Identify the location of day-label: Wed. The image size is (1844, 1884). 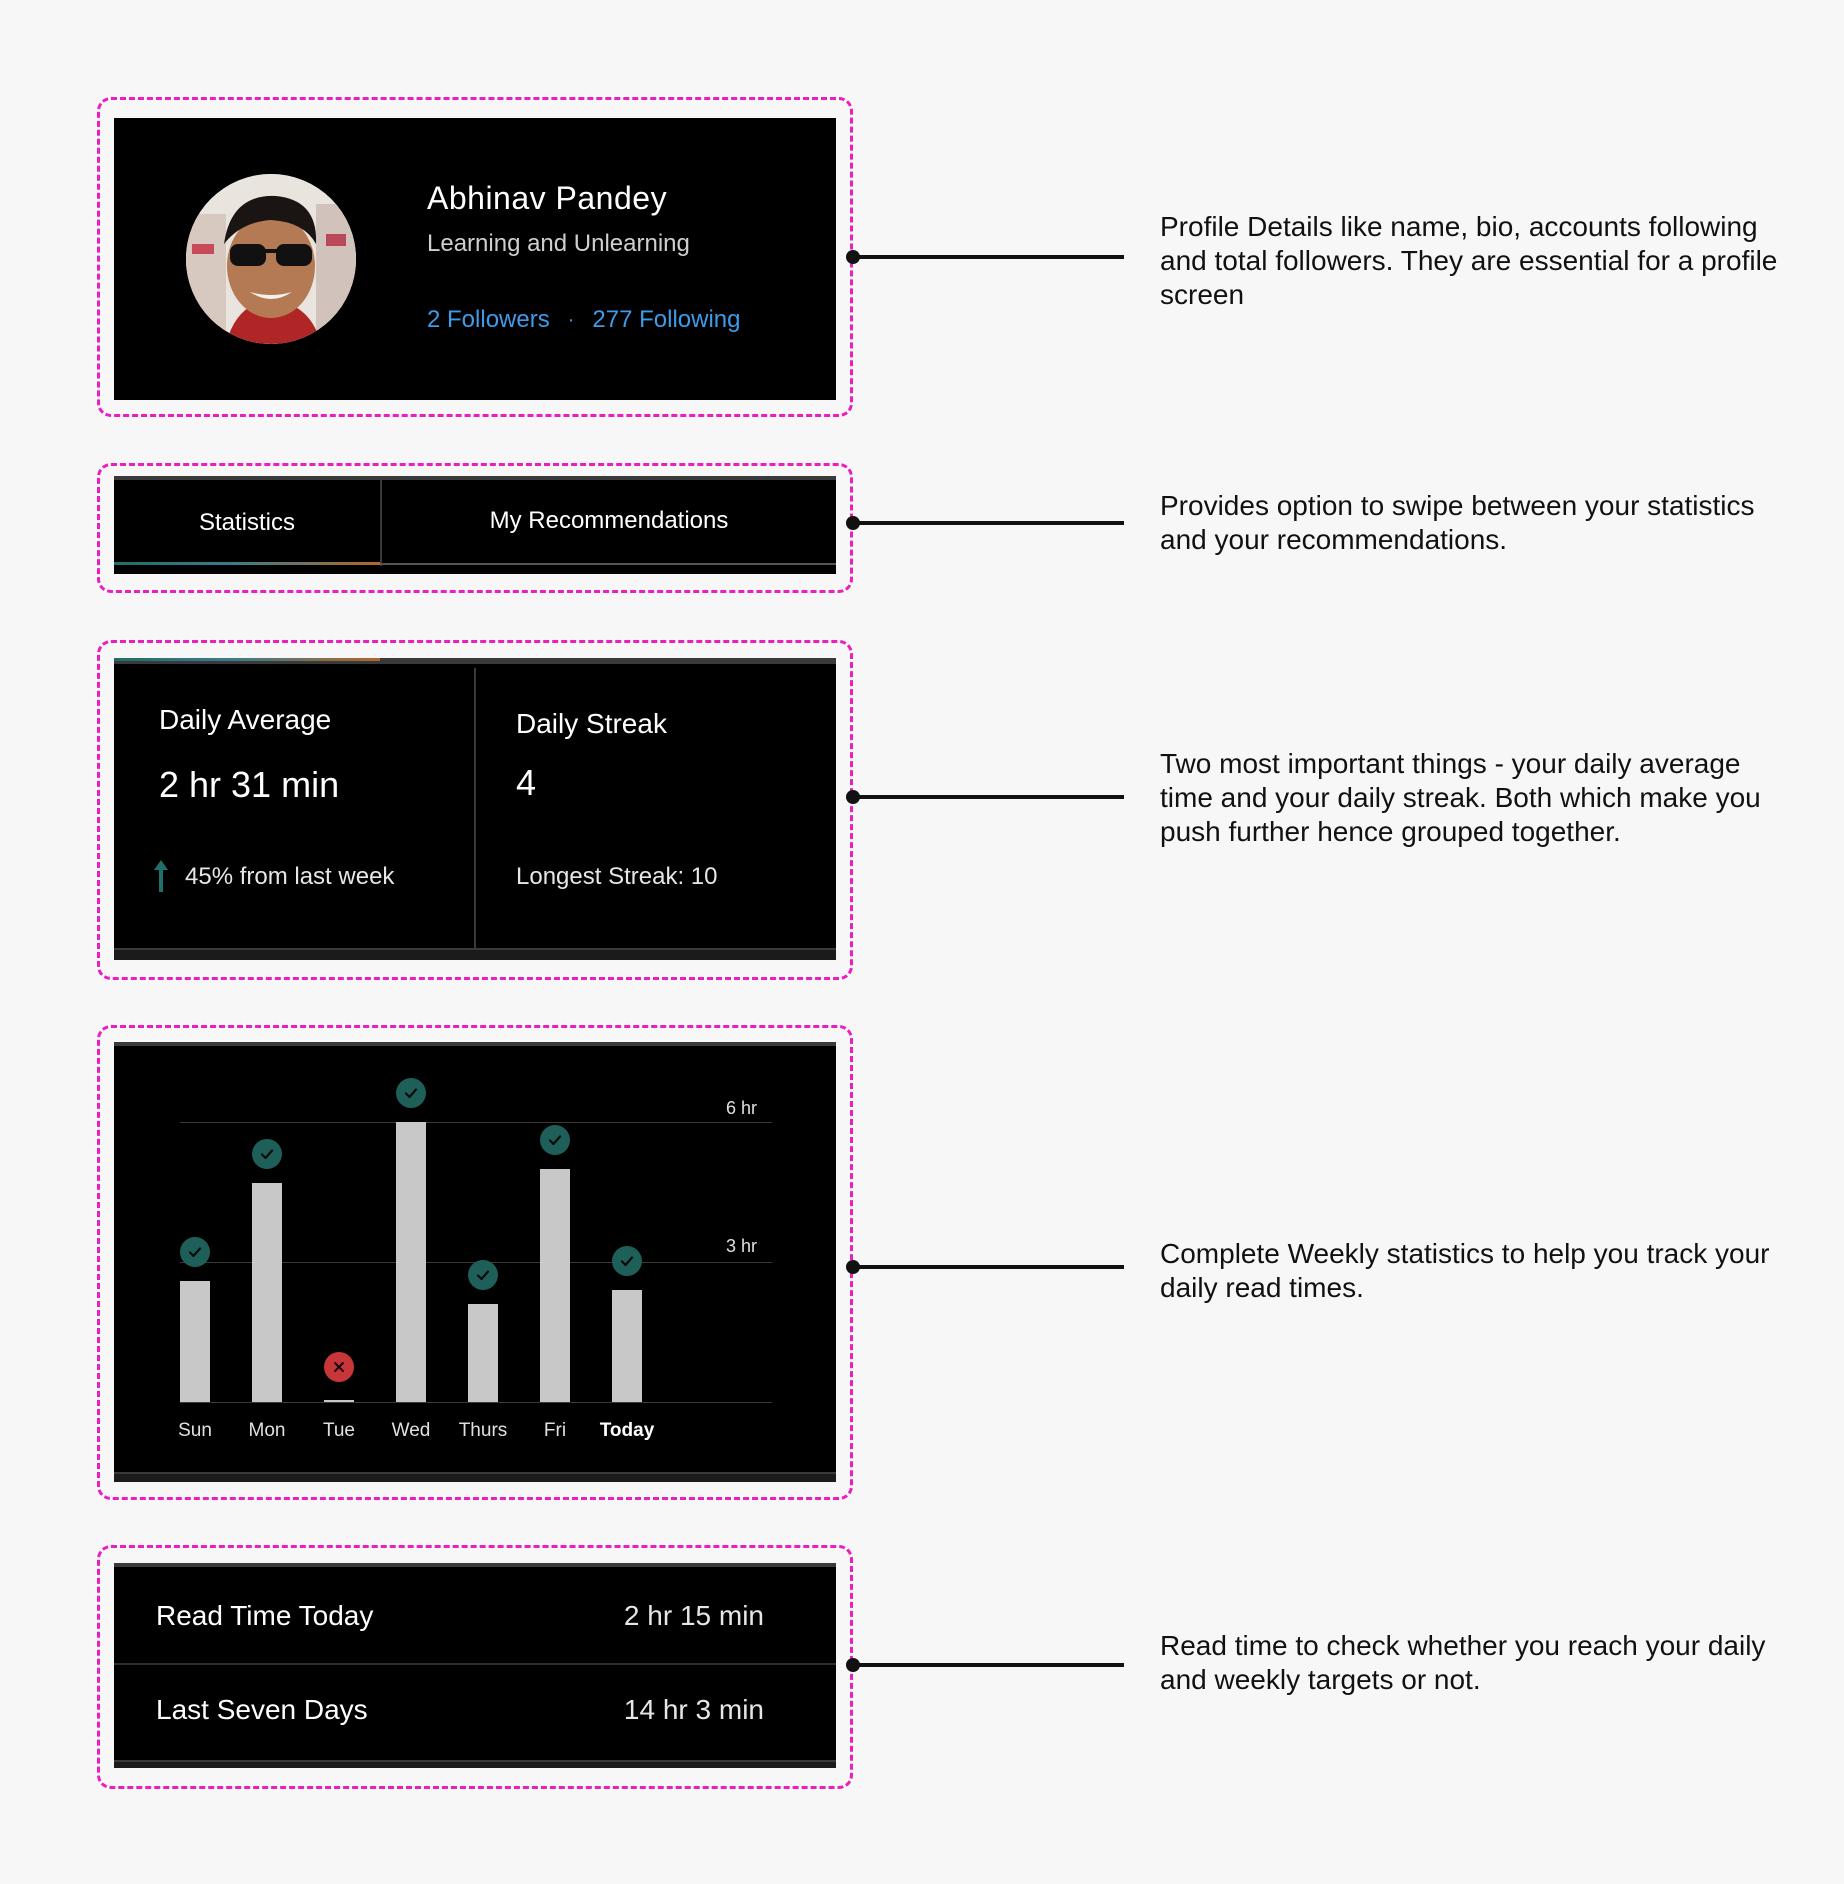
(411, 1430).